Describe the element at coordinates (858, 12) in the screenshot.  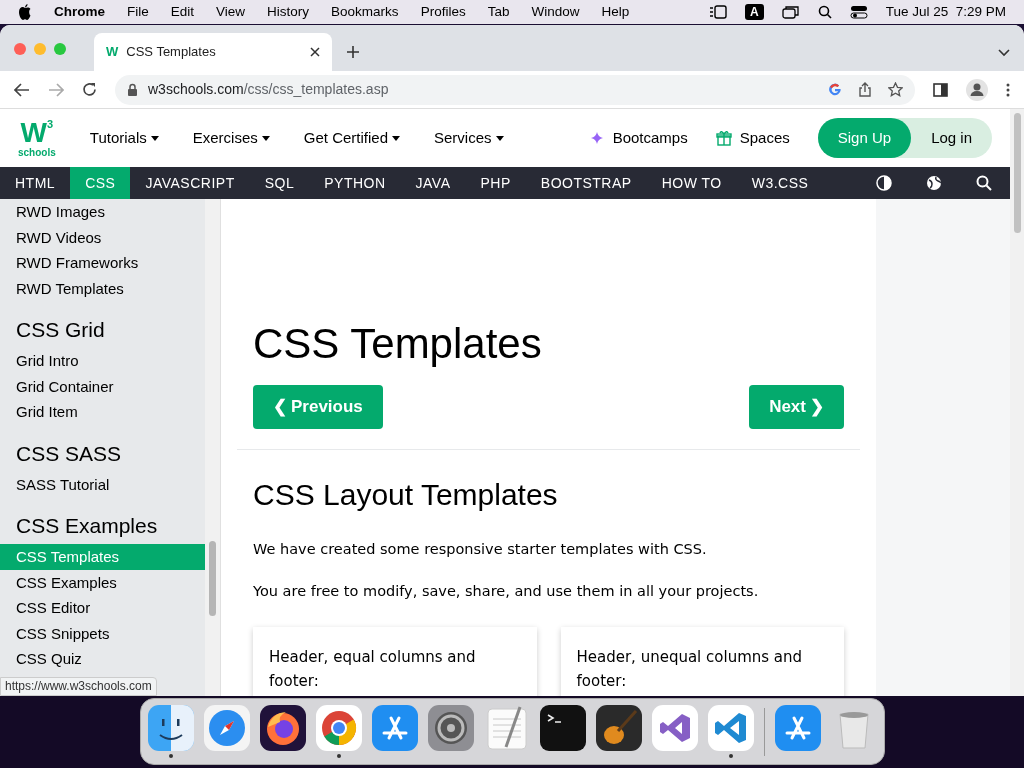
I see `toggles-icon` at that location.